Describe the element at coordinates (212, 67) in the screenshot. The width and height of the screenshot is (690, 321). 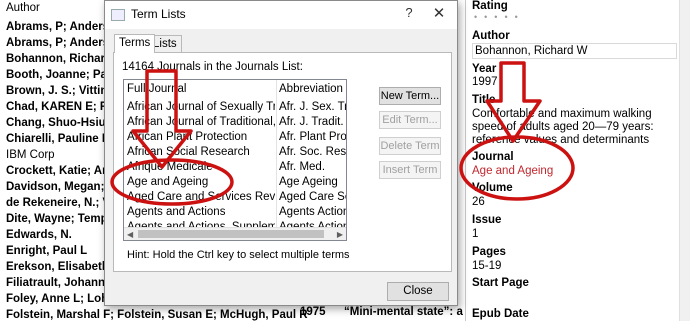
I see `journal-count-label: 14164 Journals in the Journals List:` at that location.